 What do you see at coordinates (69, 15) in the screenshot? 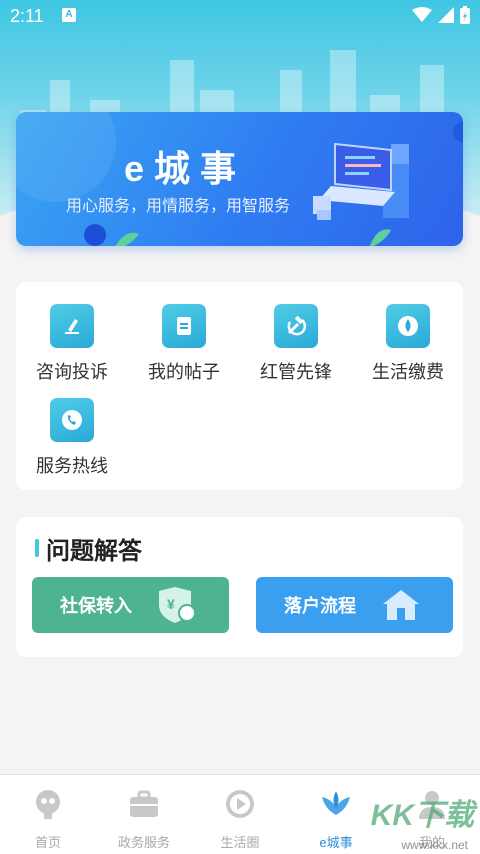
I see `notification-icon: A` at bounding box center [69, 15].